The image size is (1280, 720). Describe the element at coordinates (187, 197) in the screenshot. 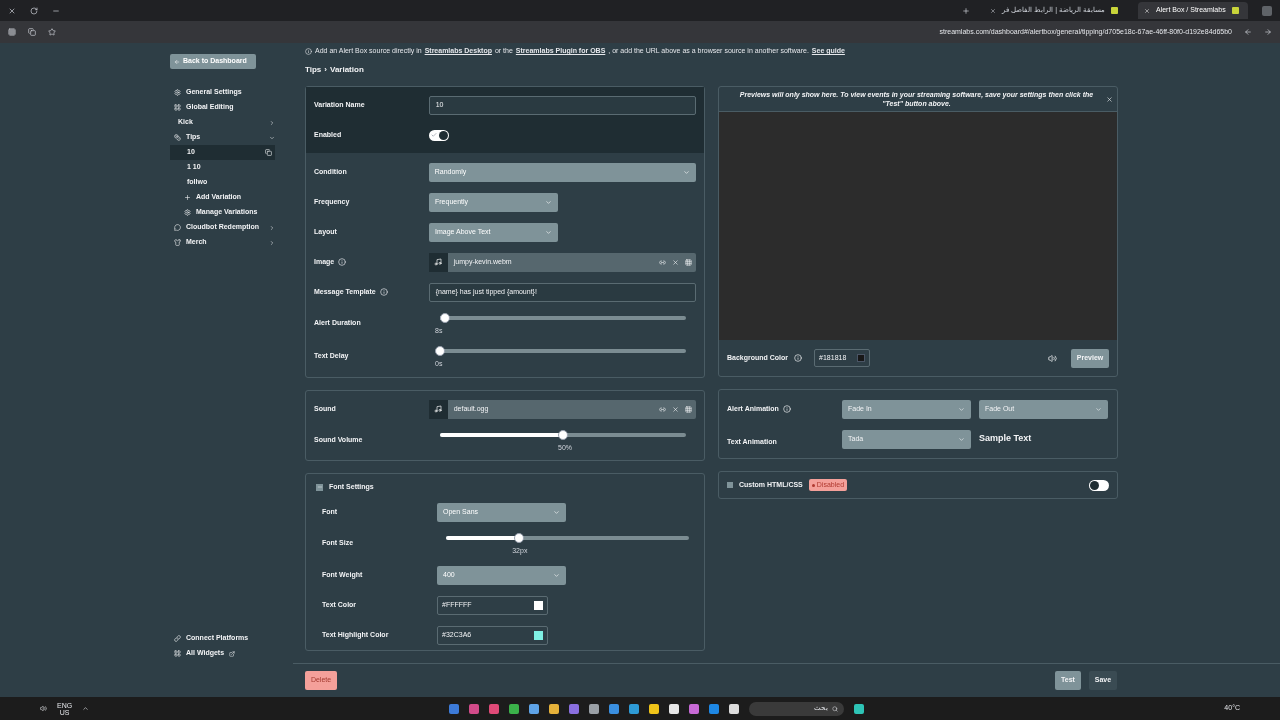

I see `plus-icon` at that location.